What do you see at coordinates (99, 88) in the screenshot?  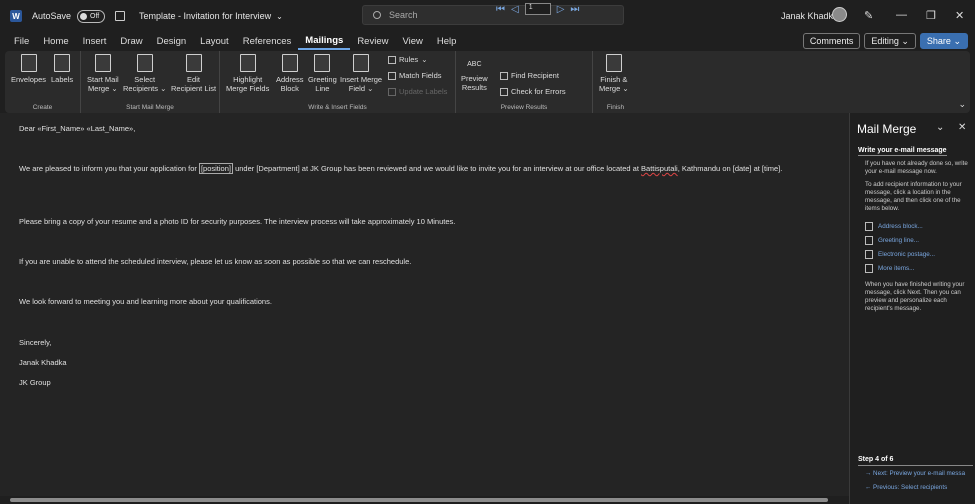 I see `start-label-2: Merge` at bounding box center [99, 88].